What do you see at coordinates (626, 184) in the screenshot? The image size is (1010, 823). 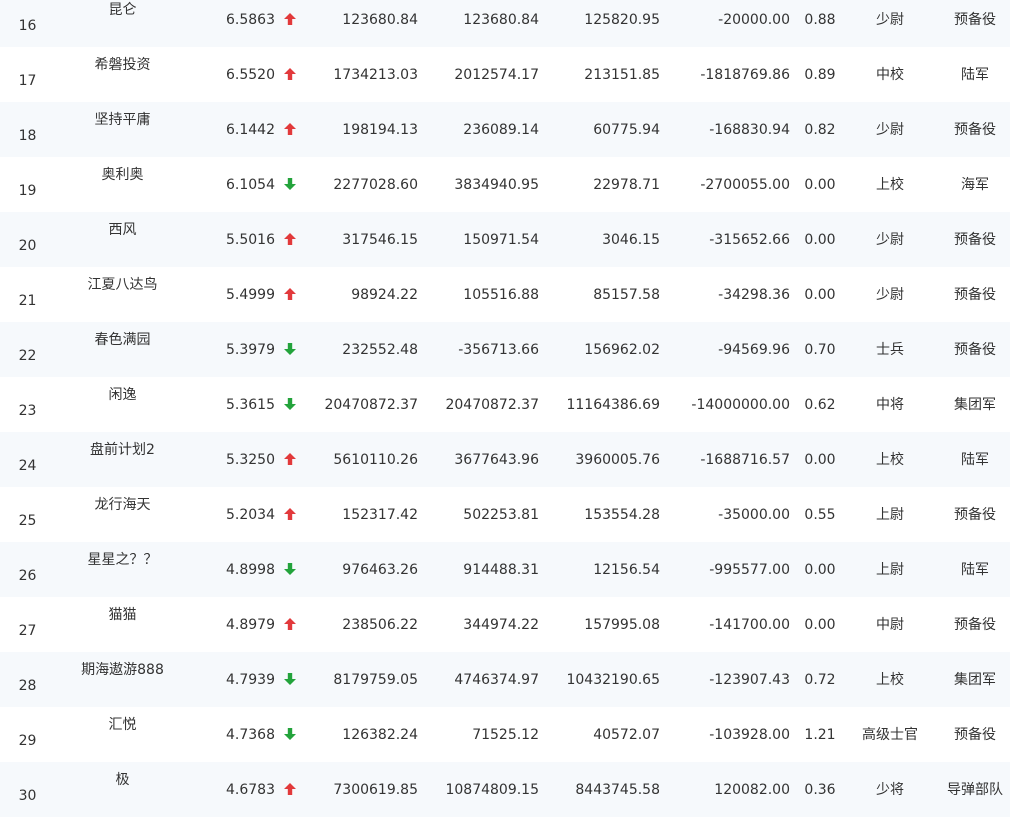 I see `value-c-cell: 22978.71` at bounding box center [626, 184].